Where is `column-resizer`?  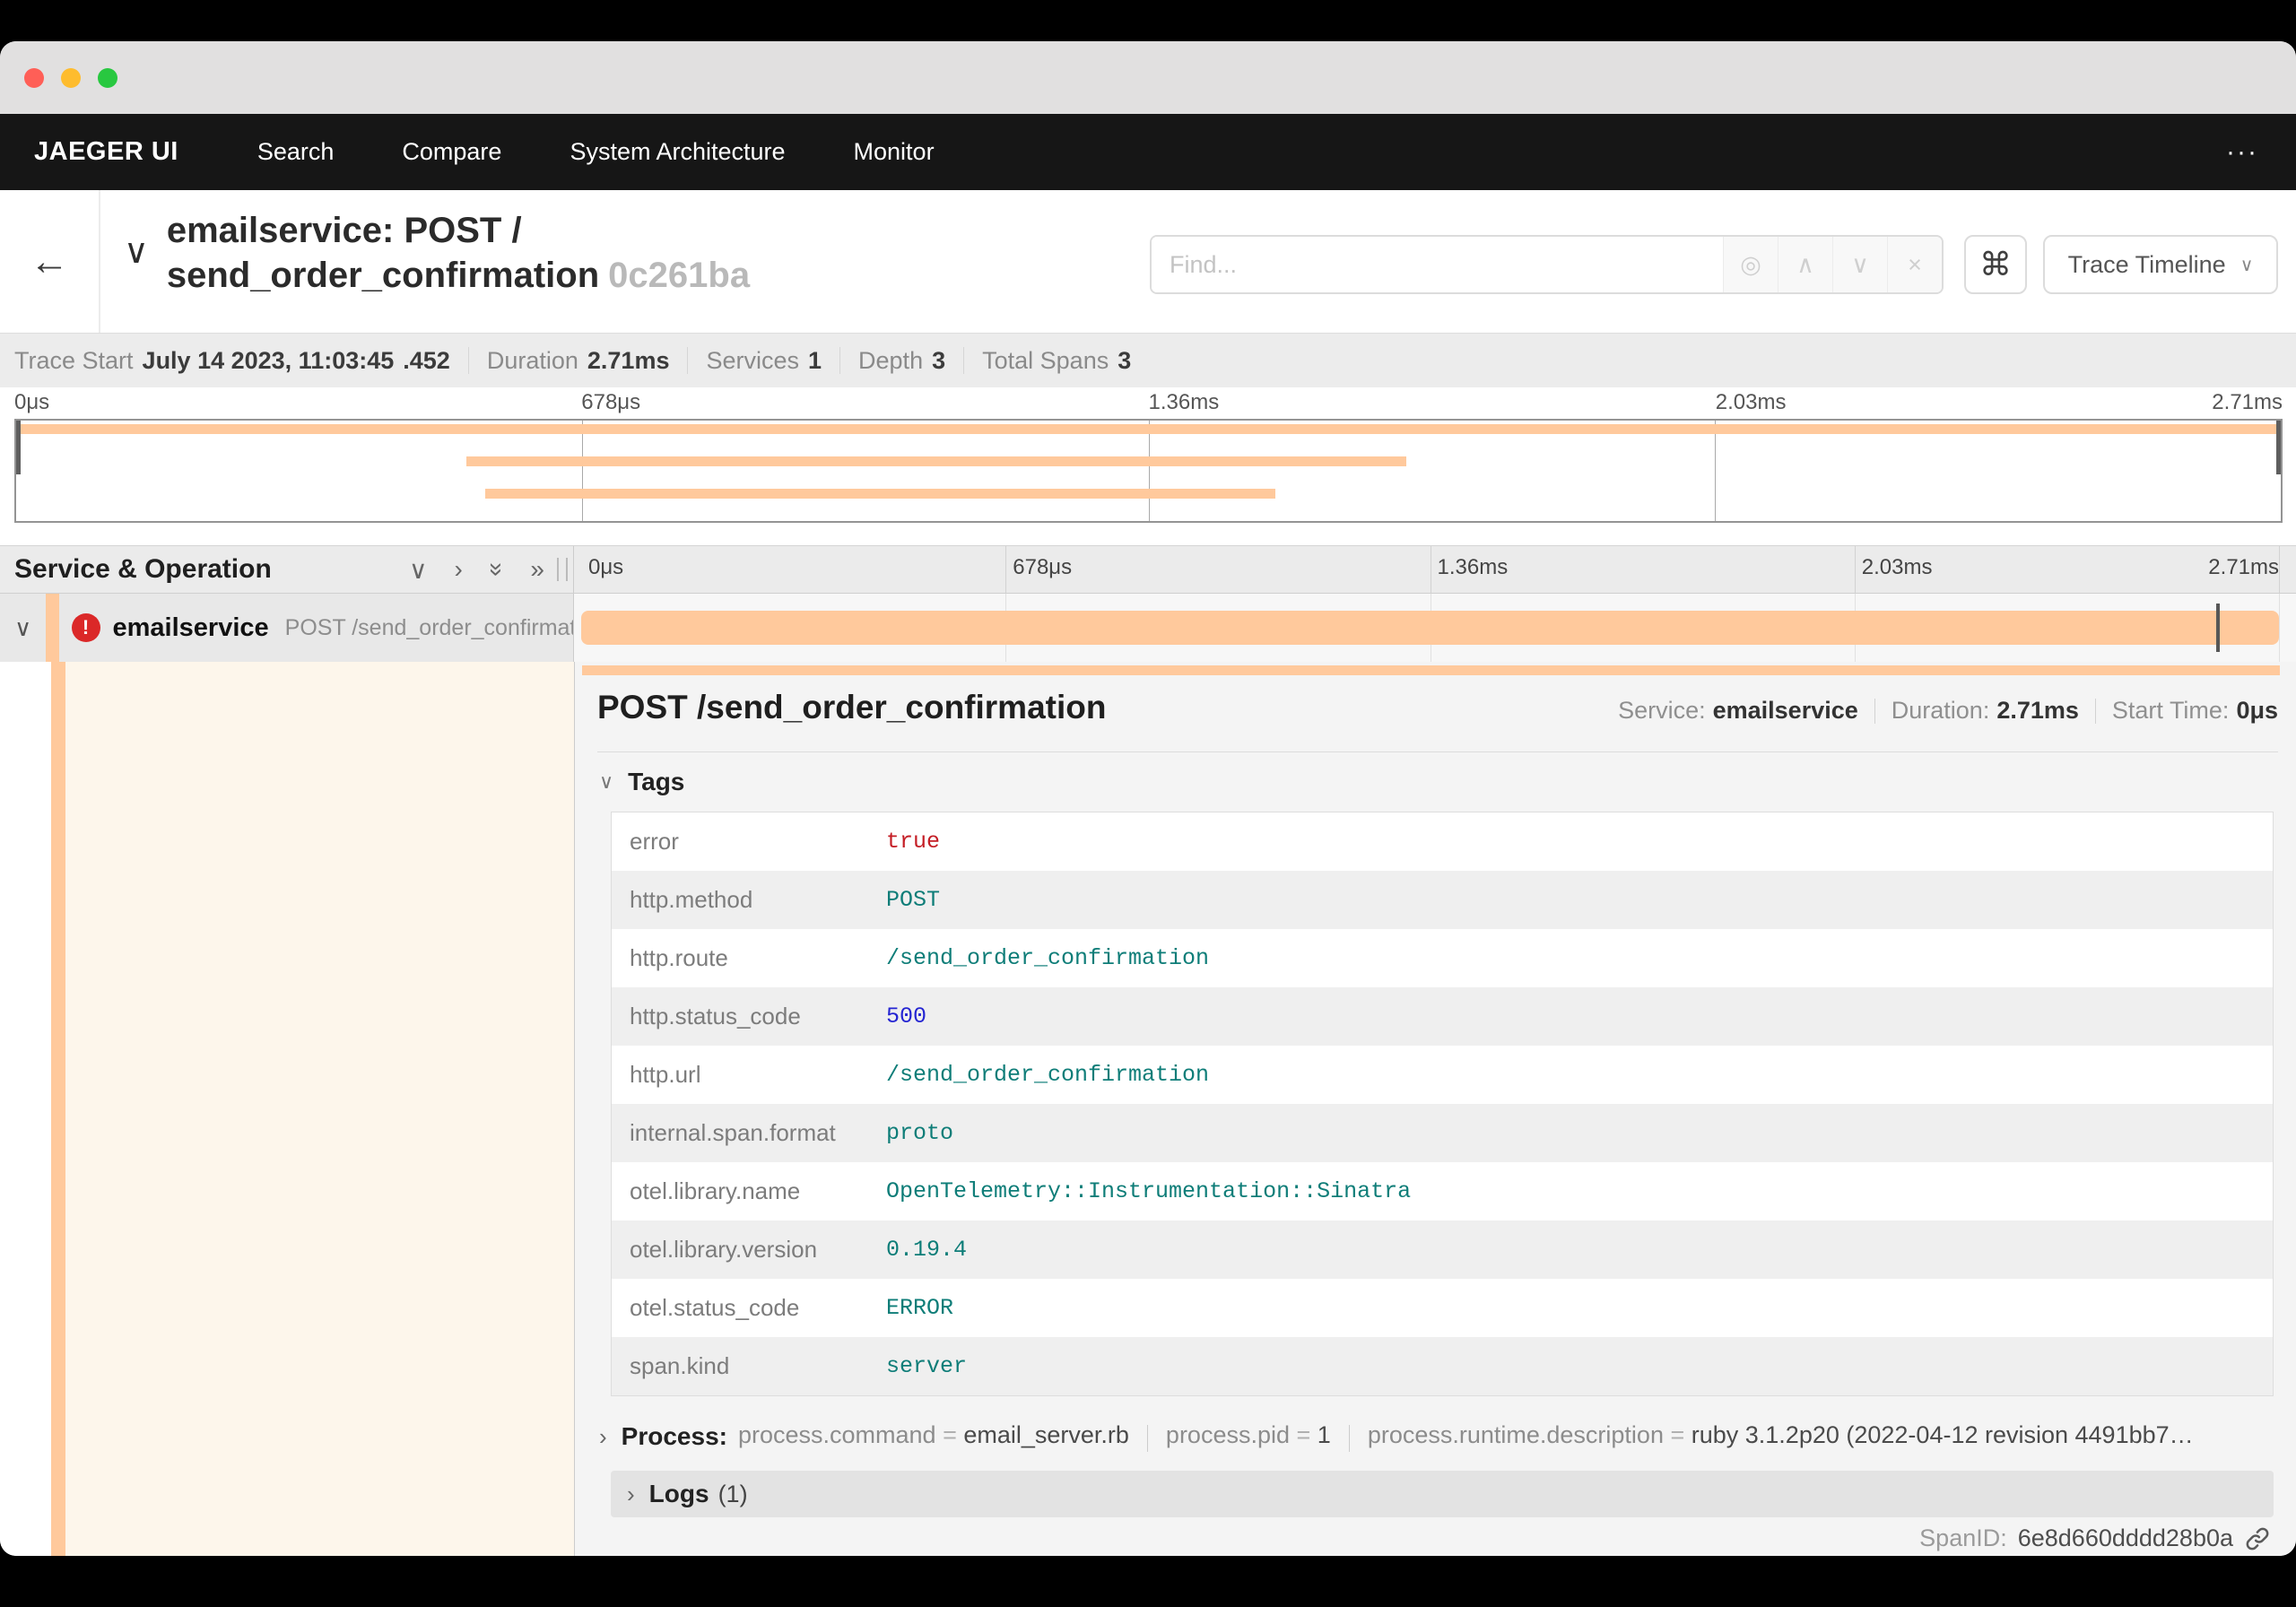
column-resizer is located at coordinates (562, 570).